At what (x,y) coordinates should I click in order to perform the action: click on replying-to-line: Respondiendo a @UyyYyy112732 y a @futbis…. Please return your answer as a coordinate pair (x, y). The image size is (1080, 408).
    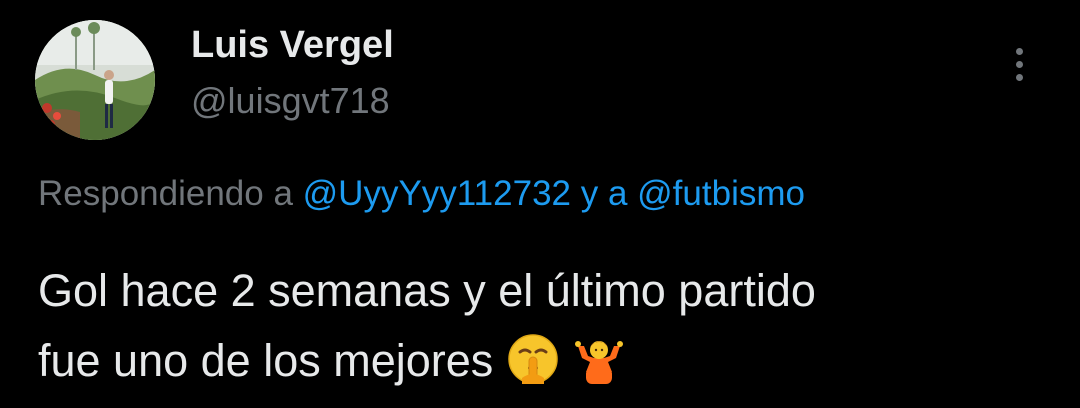
    Looking at the image, I should click on (421, 194).